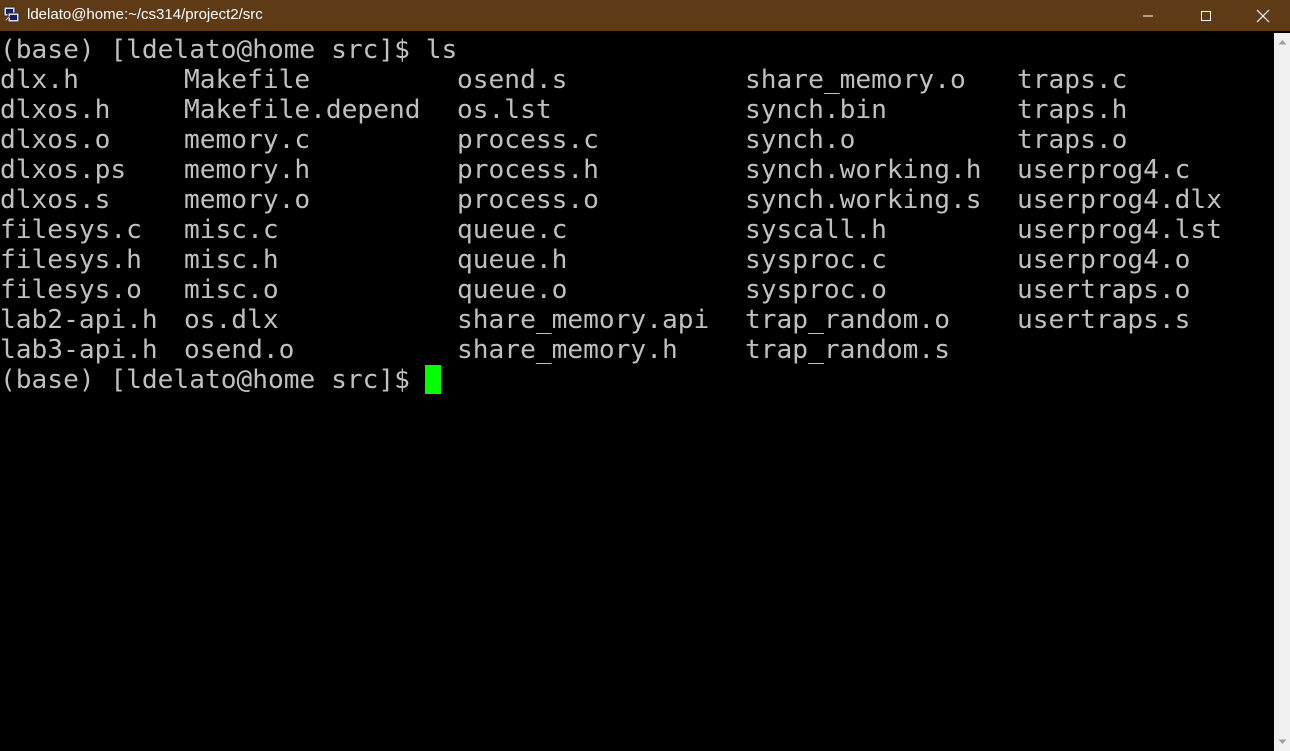 The image size is (1290, 751). What do you see at coordinates (528, 200) in the screenshot?
I see `file-entry: process.o` at bounding box center [528, 200].